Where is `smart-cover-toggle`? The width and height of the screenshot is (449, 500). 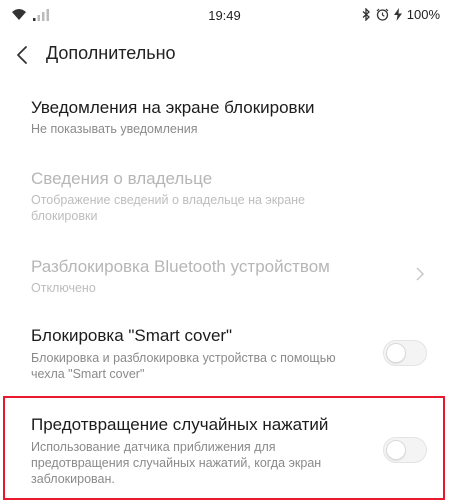 smart-cover-toggle is located at coordinates (405, 353).